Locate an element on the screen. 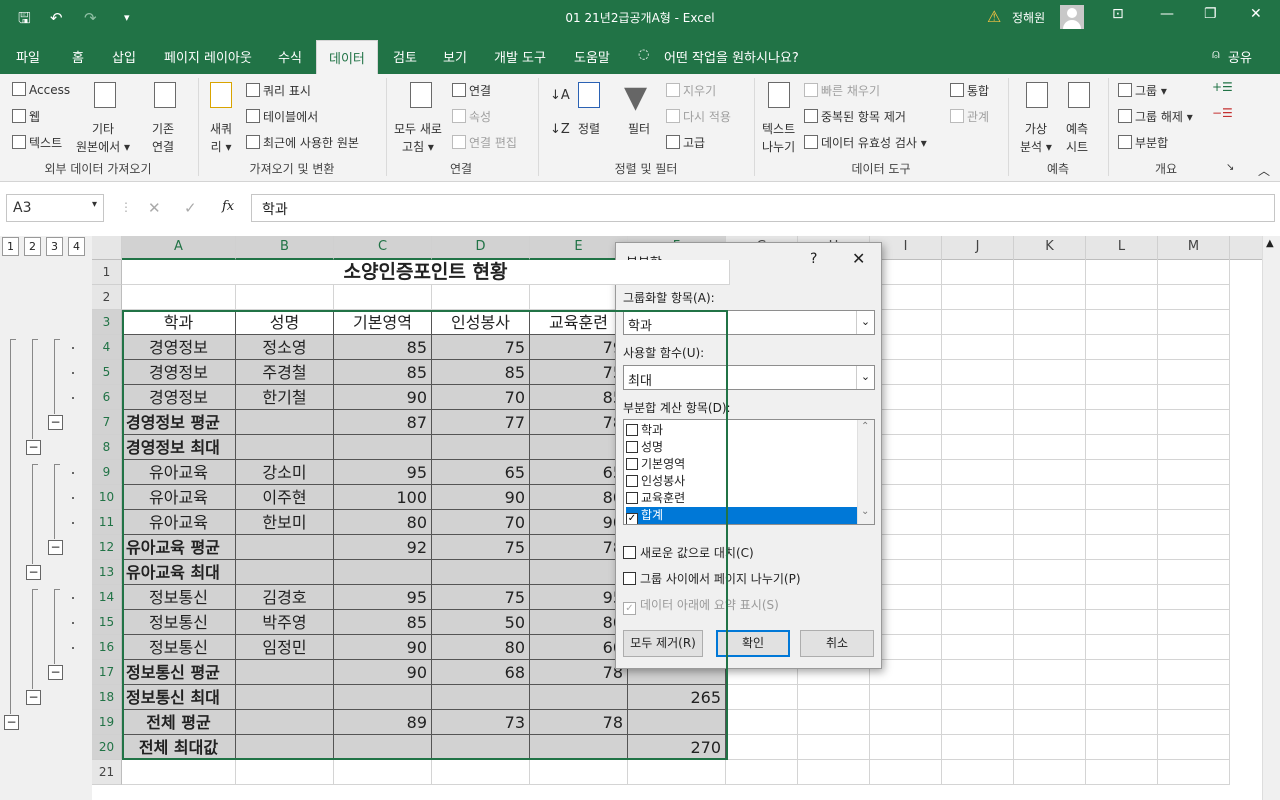 This screenshot has width=1280, height=800. row-header: 16 is located at coordinates (107, 647).